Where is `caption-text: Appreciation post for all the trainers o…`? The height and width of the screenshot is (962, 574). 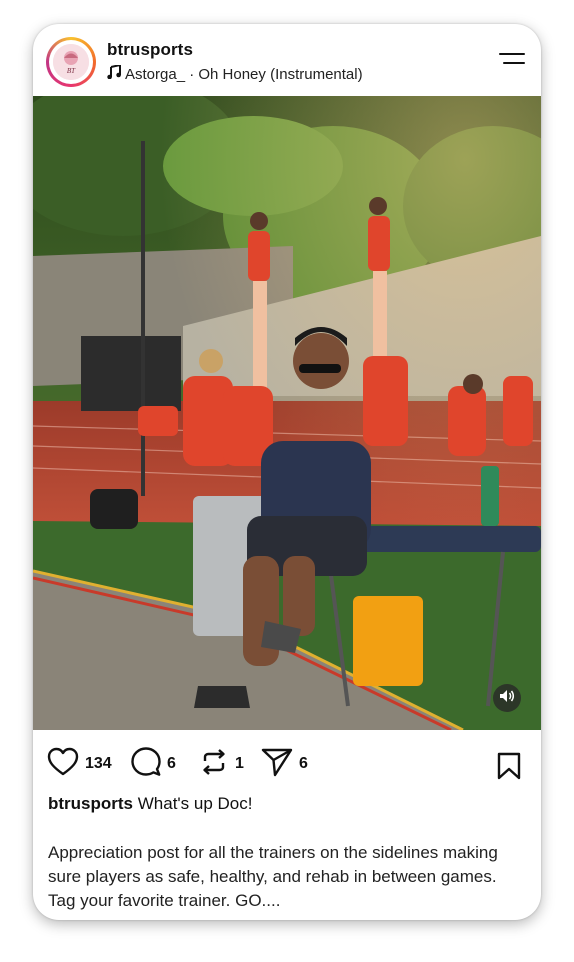
caption-text: Appreciation post for all the trainers o… is located at coordinates (273, 876).